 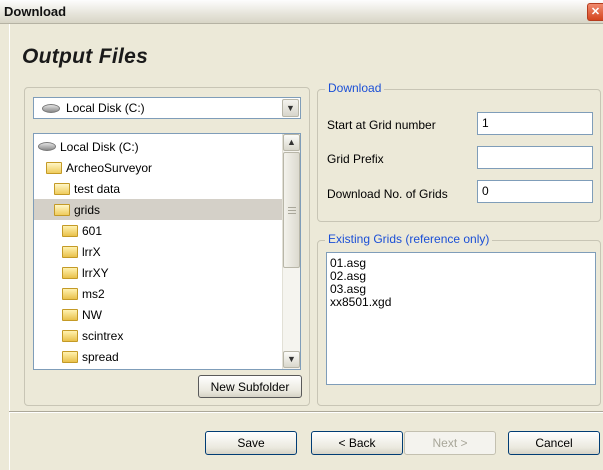 What do you see at coordinates (595, 12) in the screenshot?
I see `close-icon: ✕` at bounding box center [595, 12].